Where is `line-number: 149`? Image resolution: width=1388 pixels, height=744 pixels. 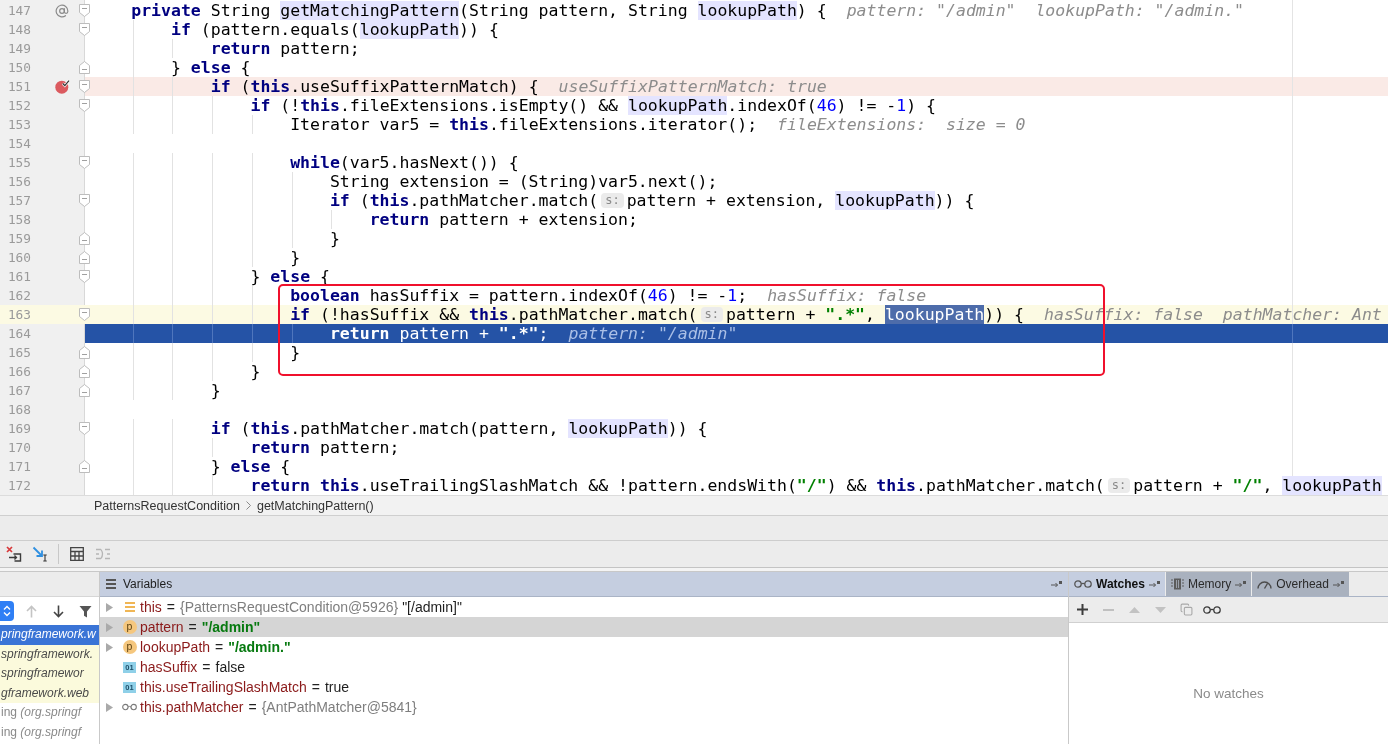
line-number: 149 is located at coordinates (19, 49).